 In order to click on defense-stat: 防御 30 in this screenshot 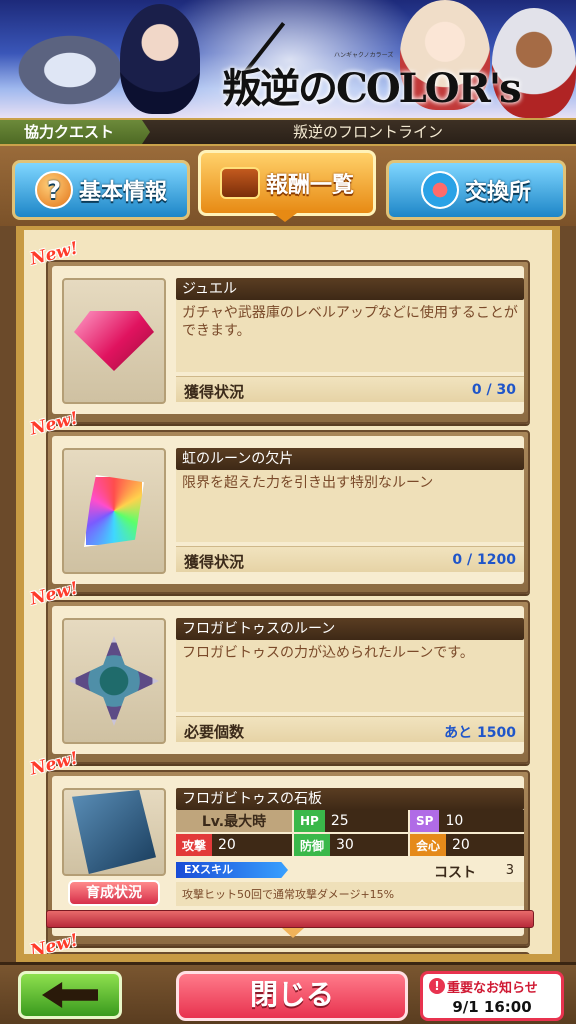, I will do `click(351, 845)`.